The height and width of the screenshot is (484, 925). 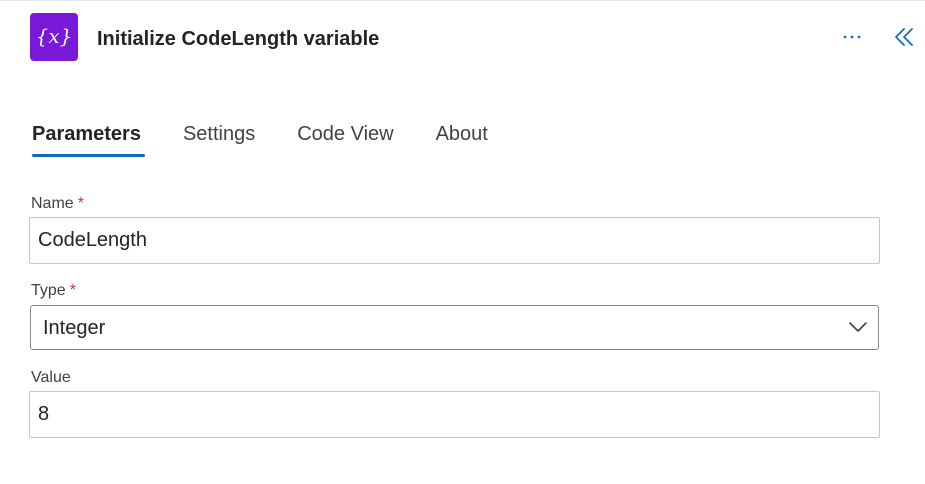 I want to click on tab-about: About, so click(x=462, y=138).